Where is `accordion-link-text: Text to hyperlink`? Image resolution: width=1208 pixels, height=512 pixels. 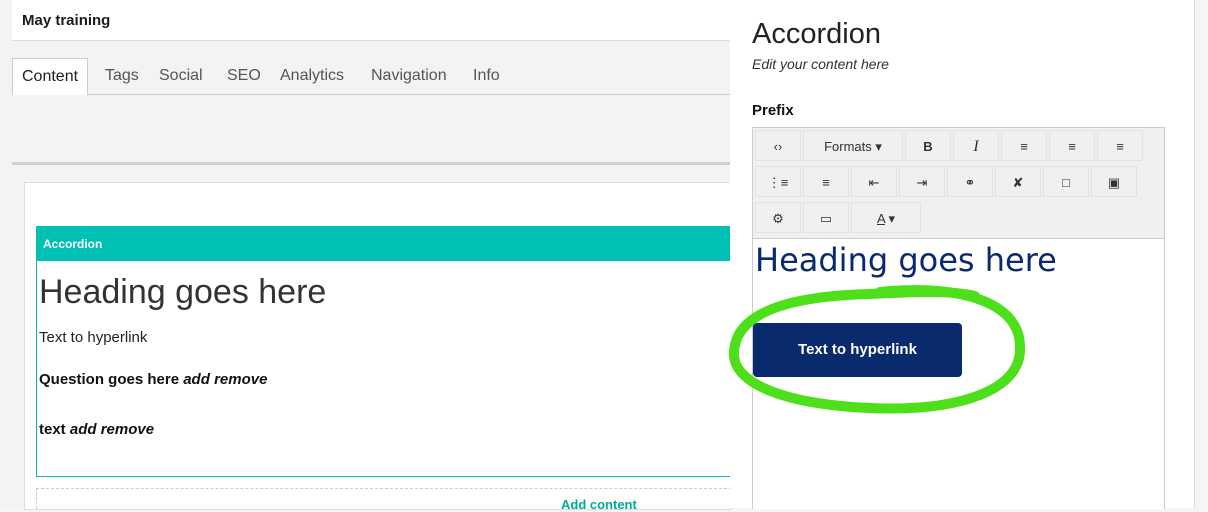
accordion-link-text: Text to hyperlink is located at coordinates (93, 337).